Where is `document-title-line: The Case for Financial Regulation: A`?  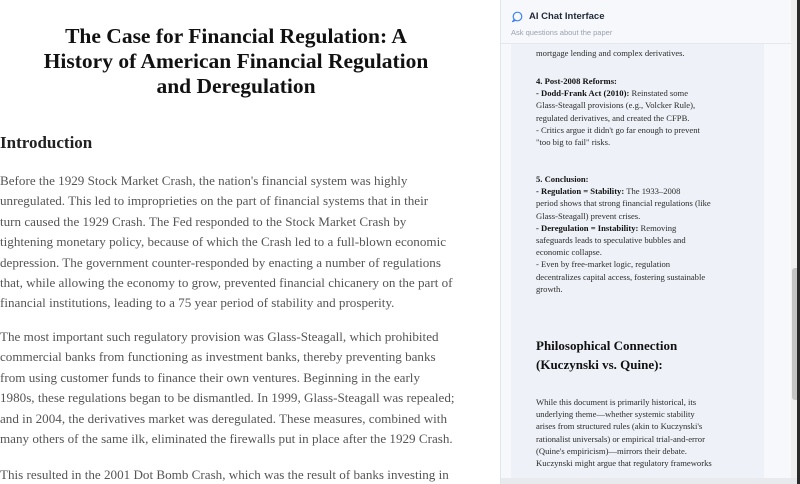 document-title-line: The Case for Financial Regulation: A is located at coordinates (236, 36).